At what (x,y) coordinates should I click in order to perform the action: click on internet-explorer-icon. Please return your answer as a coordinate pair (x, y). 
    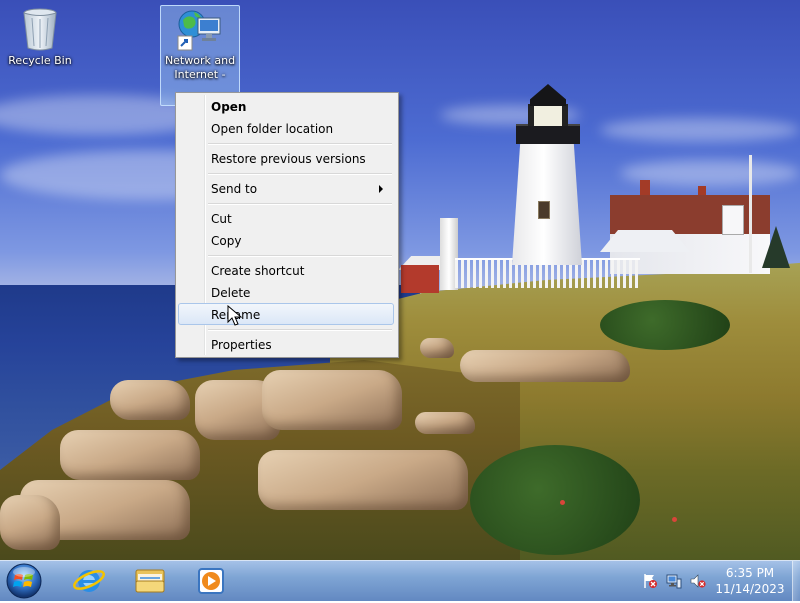
    Looking at the image, I should click on (89, 581).